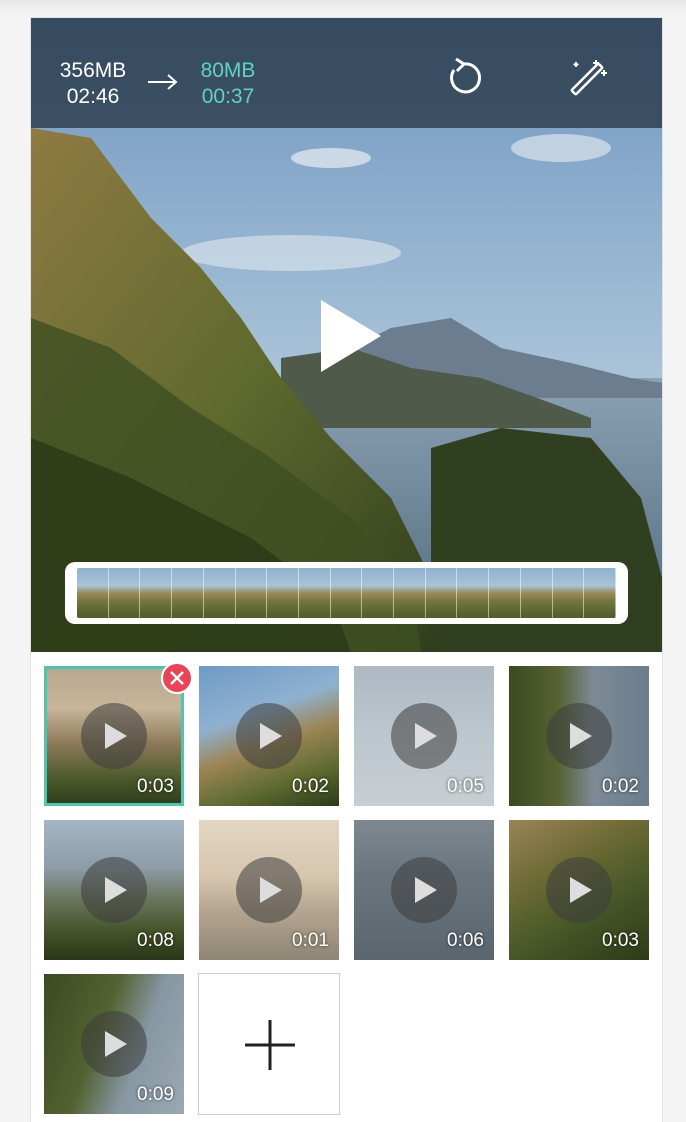 The width and height of the screenshot is (686, 1122). I want to click on close-icon, so click(177, 678).